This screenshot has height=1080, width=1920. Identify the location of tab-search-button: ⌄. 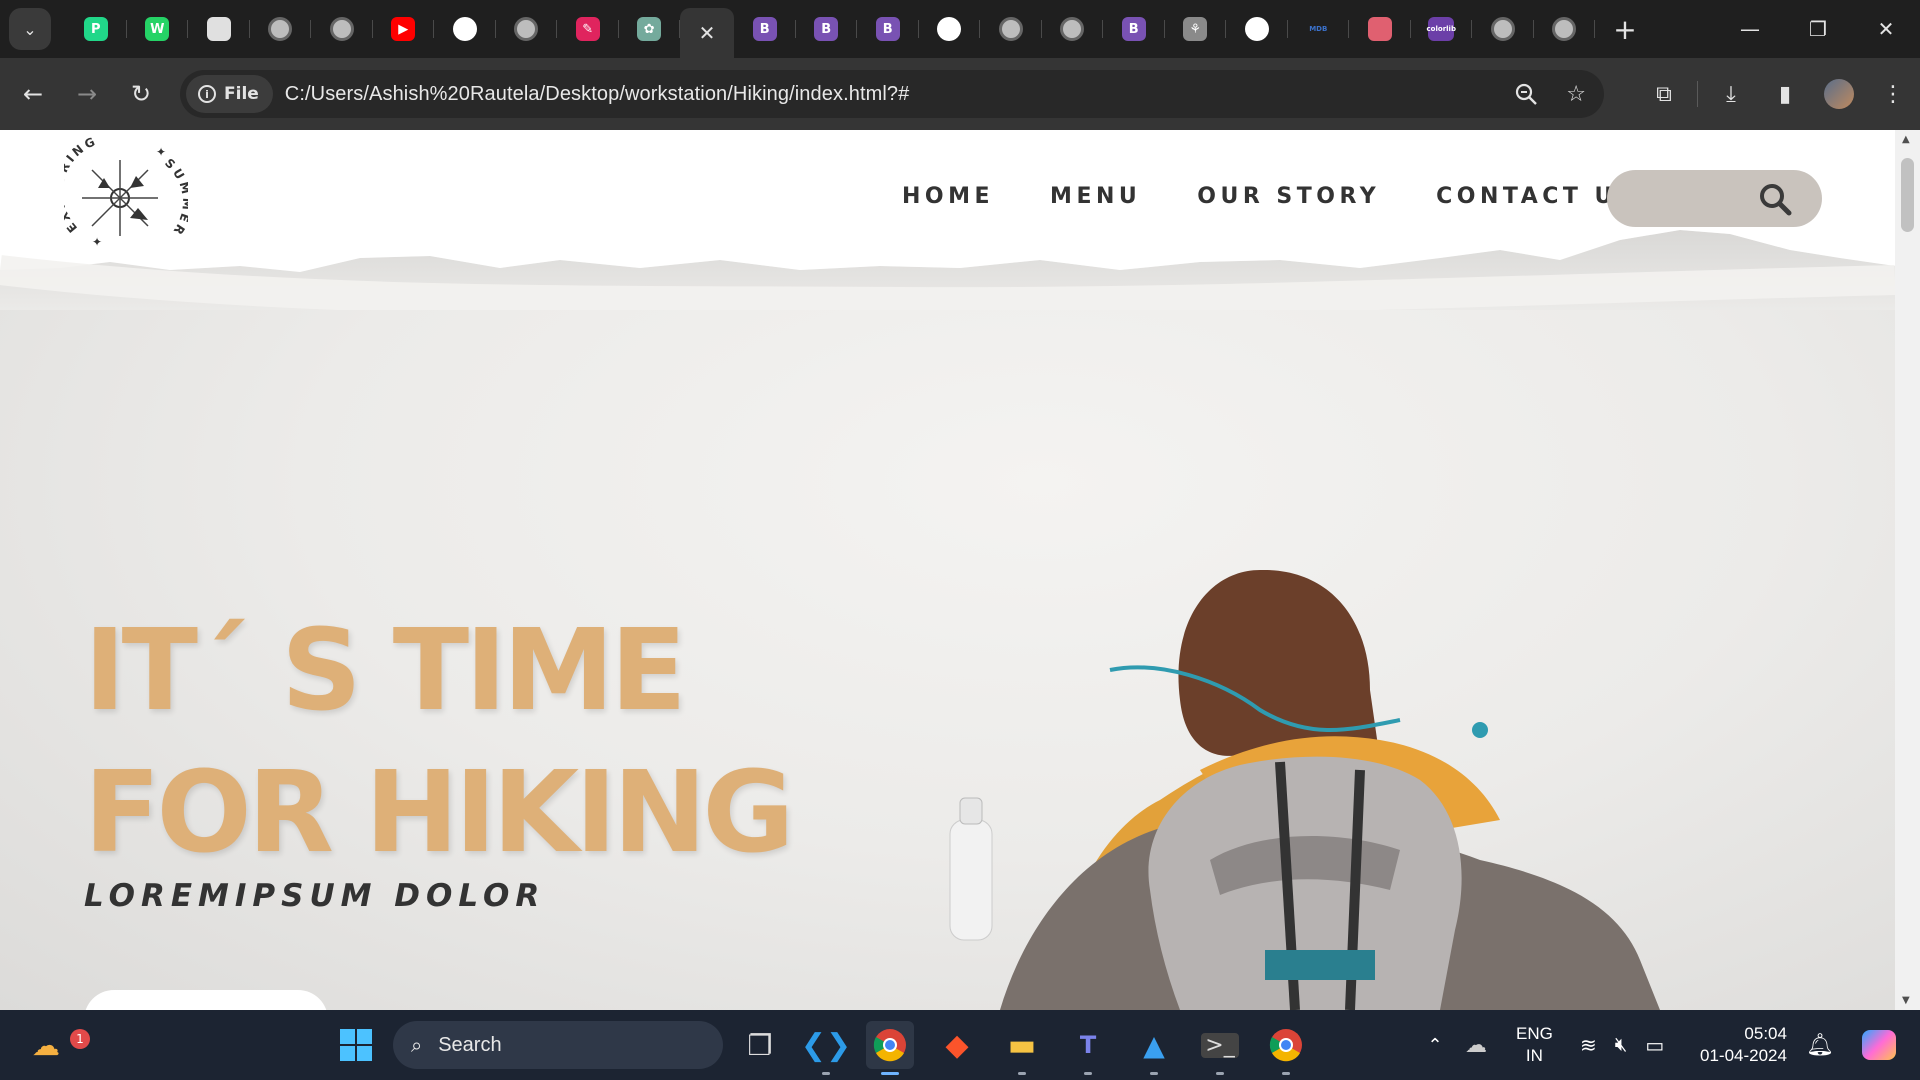
(30, 29).